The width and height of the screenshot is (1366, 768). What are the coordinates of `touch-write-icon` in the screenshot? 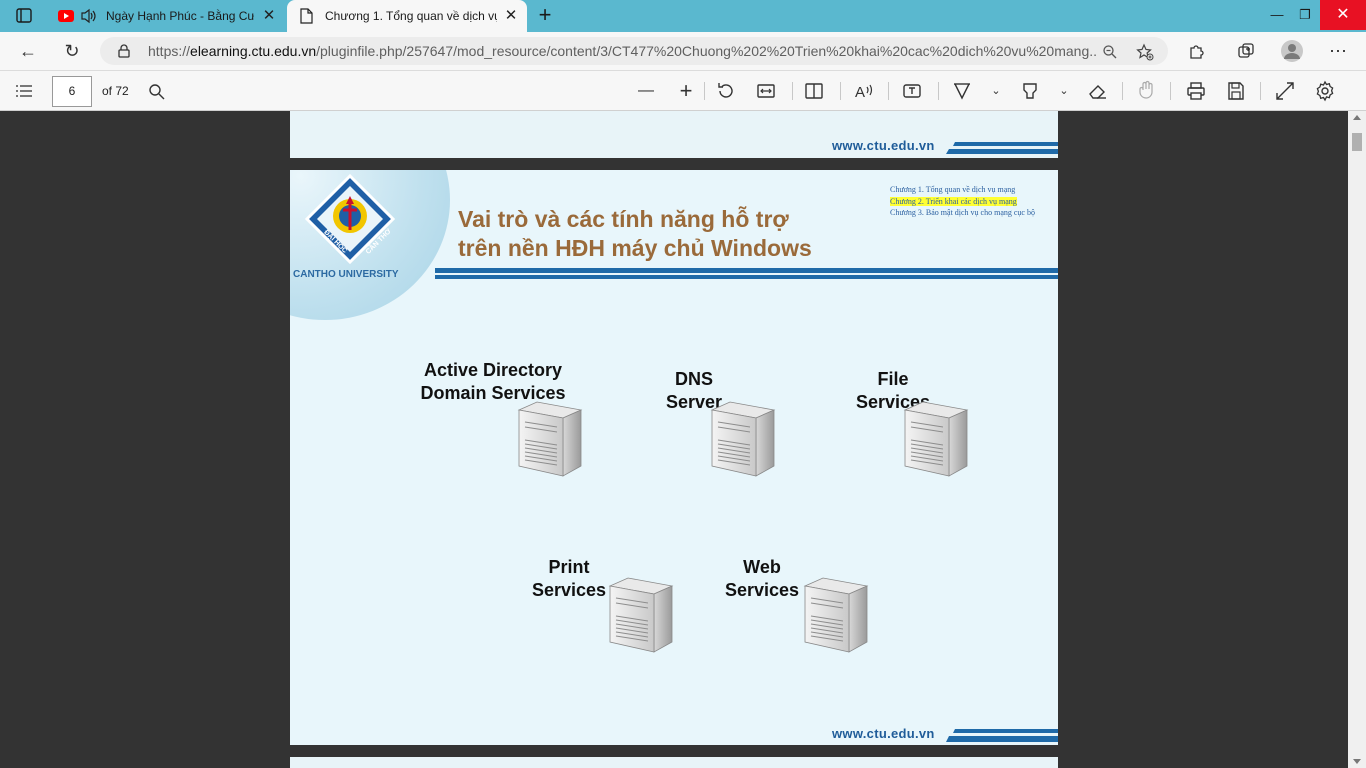 It's located at (1146, 91).